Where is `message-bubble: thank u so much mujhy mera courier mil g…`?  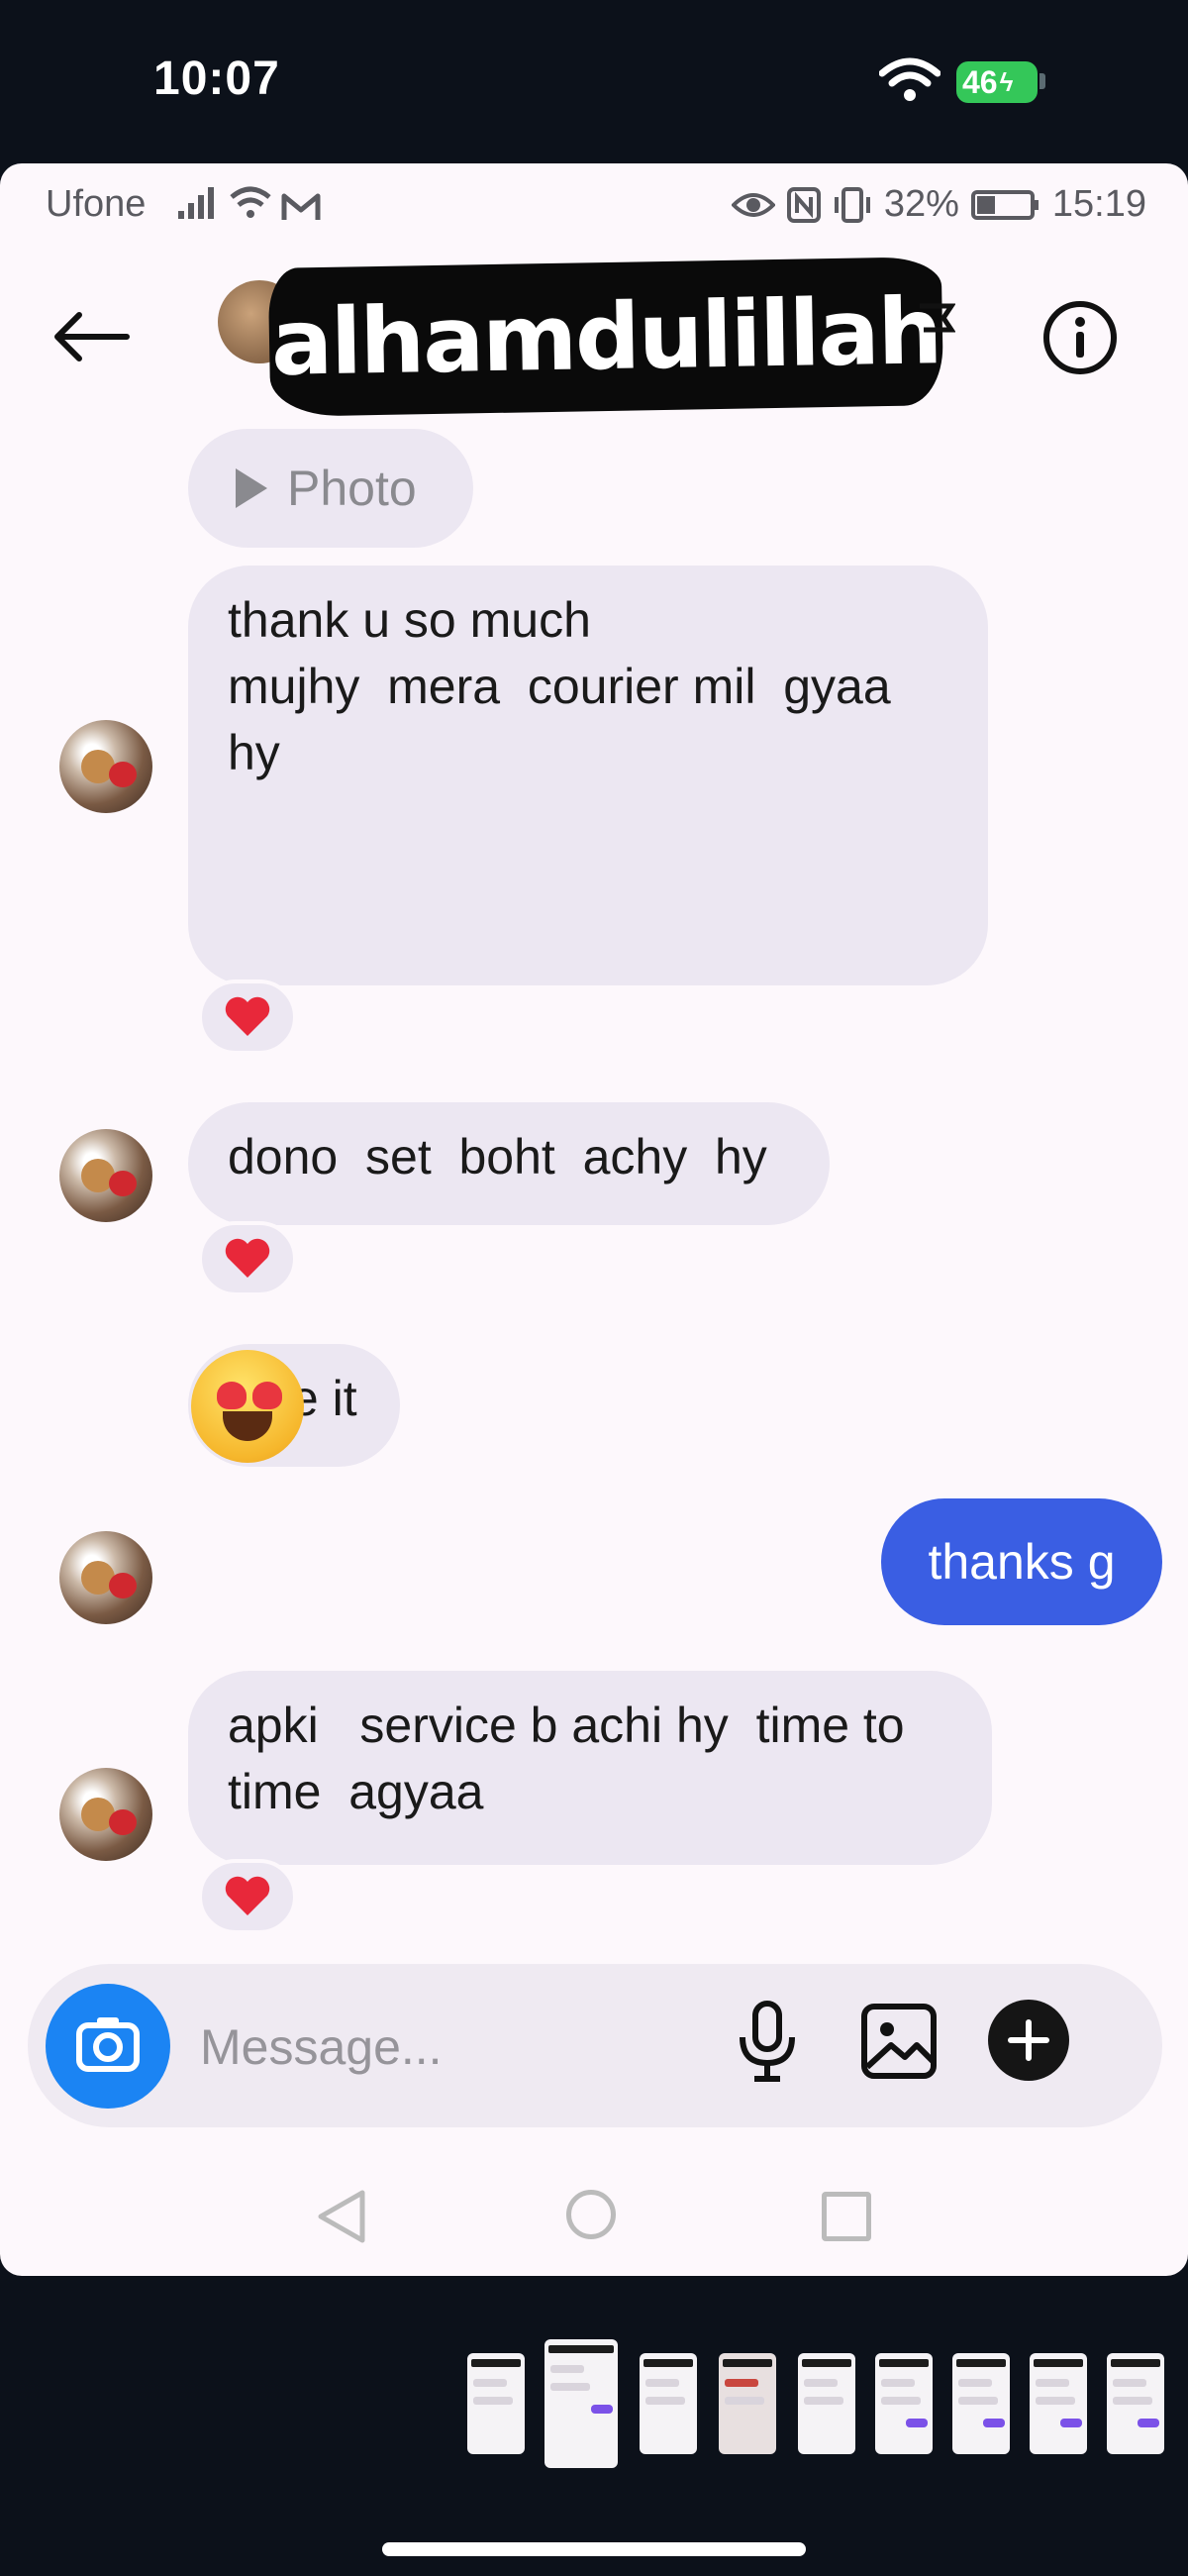 message-bubble: thank u so much mujhy mera courier mil g… is located at coordinates (588, 775).